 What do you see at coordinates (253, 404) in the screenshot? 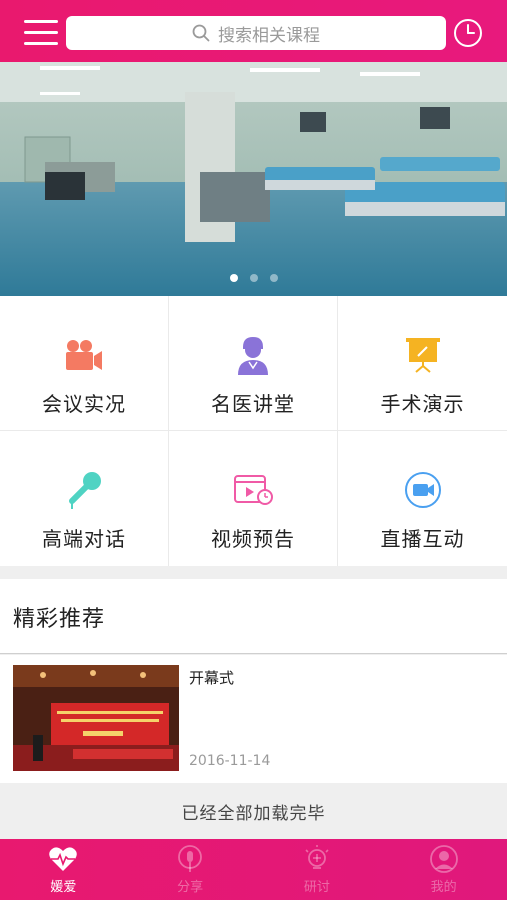
I see `category-label: 名医讲堂` at bounding box center [253, 404].